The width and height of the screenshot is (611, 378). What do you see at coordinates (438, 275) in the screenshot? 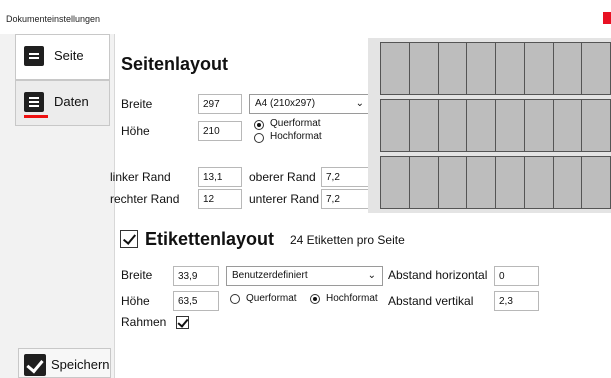
I see `spacing-horizontal-label: Abstand horizontal` at bounding box center [438, 275].